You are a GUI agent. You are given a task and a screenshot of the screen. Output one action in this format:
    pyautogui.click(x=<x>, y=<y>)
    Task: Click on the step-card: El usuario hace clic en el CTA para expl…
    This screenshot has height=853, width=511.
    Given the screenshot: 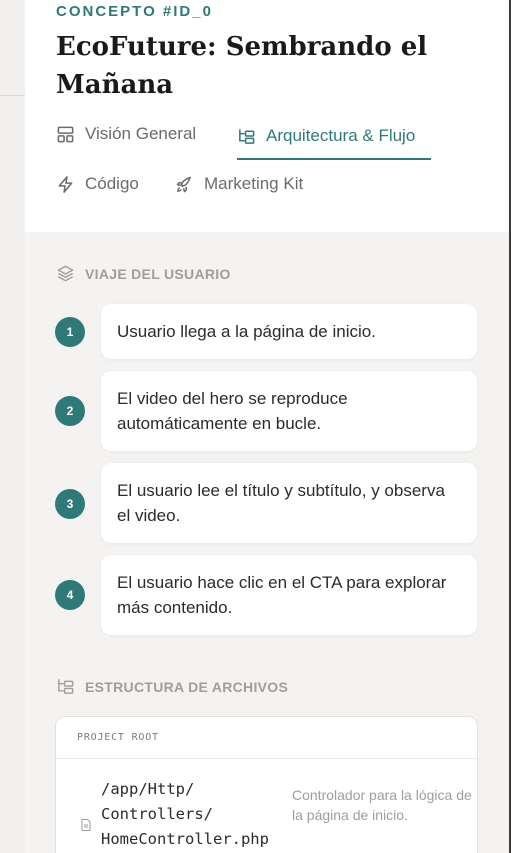 What is the action you would take?
    pyautogui.click(x=289, y=595)
    